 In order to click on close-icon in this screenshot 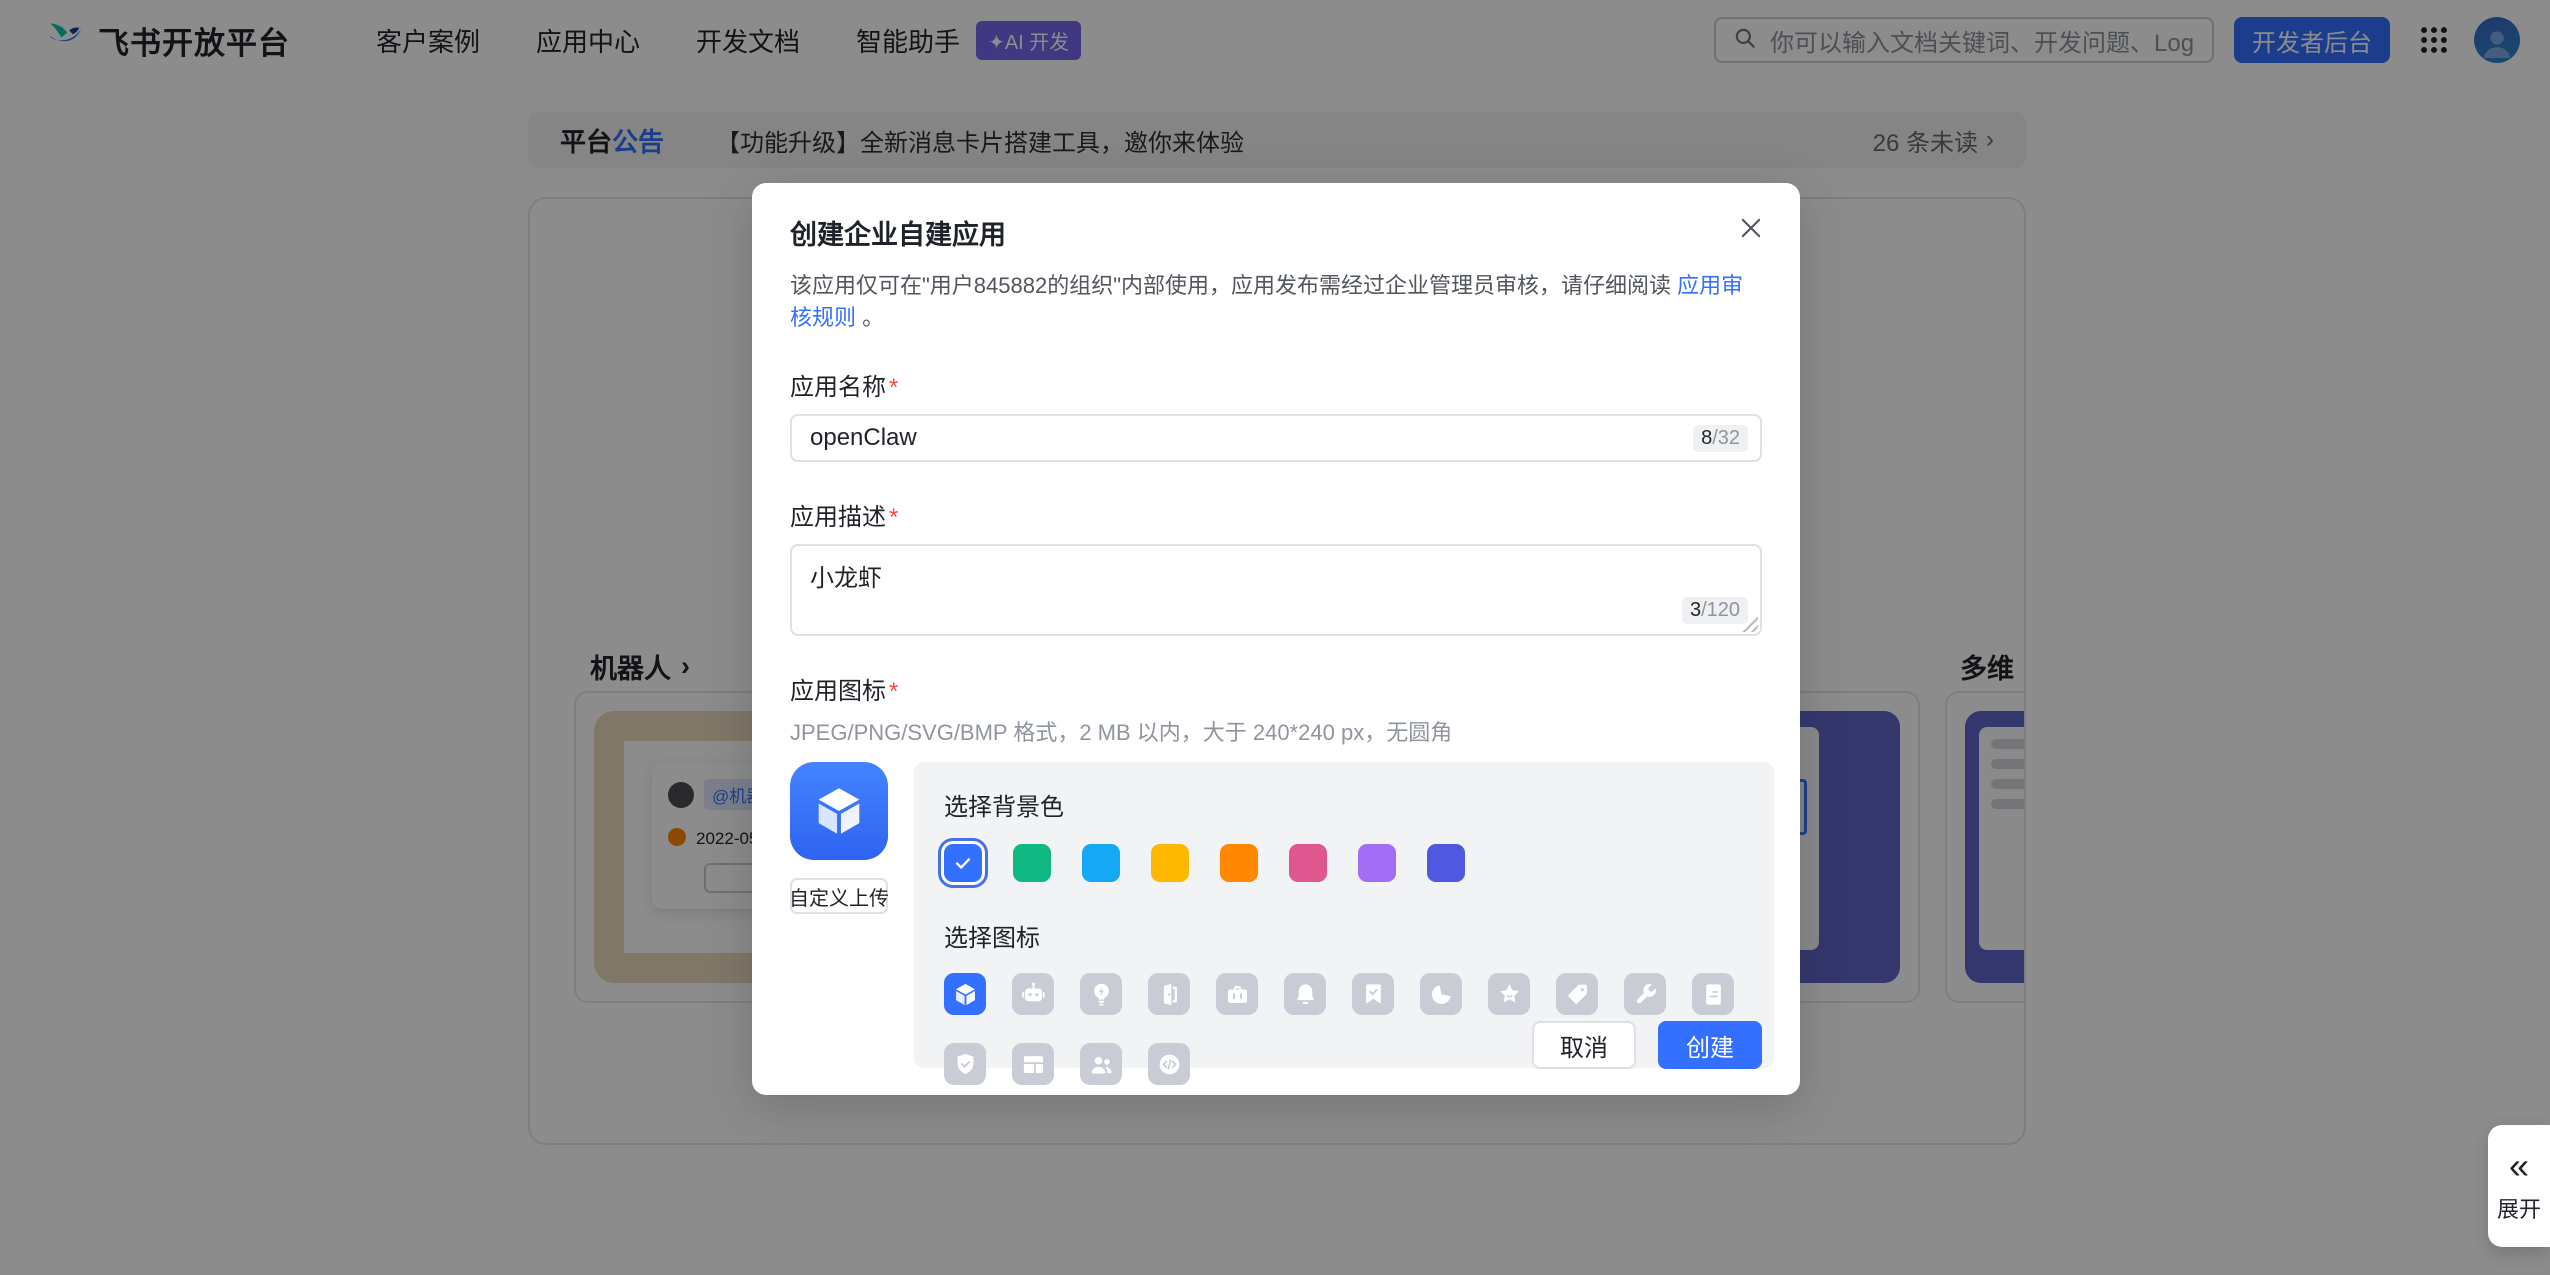, I will do `click(1751, 228)`.